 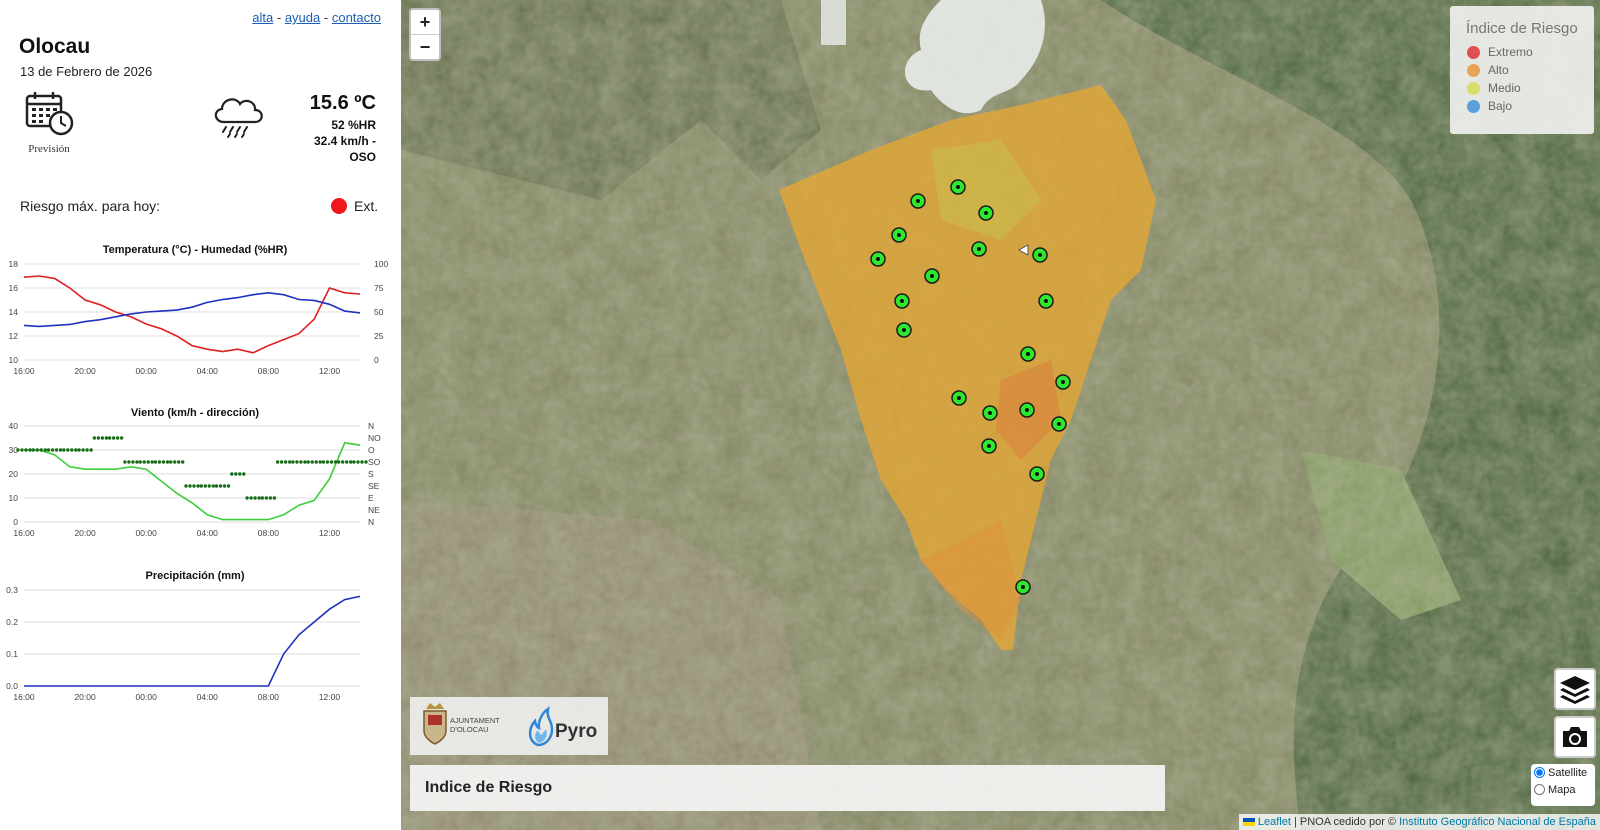 What do you see at coordinates (379, 336) in the screenshot?
I see `y2-tick-label: 25` at bounding box center [379, 336].